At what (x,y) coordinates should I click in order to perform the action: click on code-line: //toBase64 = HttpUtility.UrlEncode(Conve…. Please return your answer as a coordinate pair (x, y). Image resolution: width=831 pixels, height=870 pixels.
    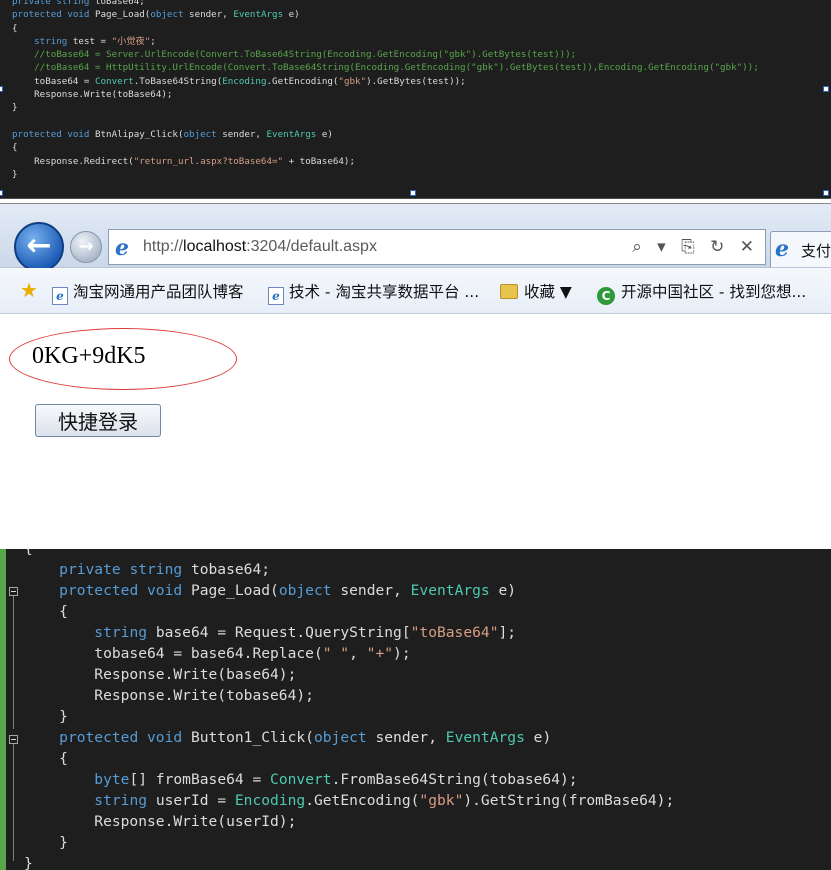
    Looking at the image, I should click on (396, 68).